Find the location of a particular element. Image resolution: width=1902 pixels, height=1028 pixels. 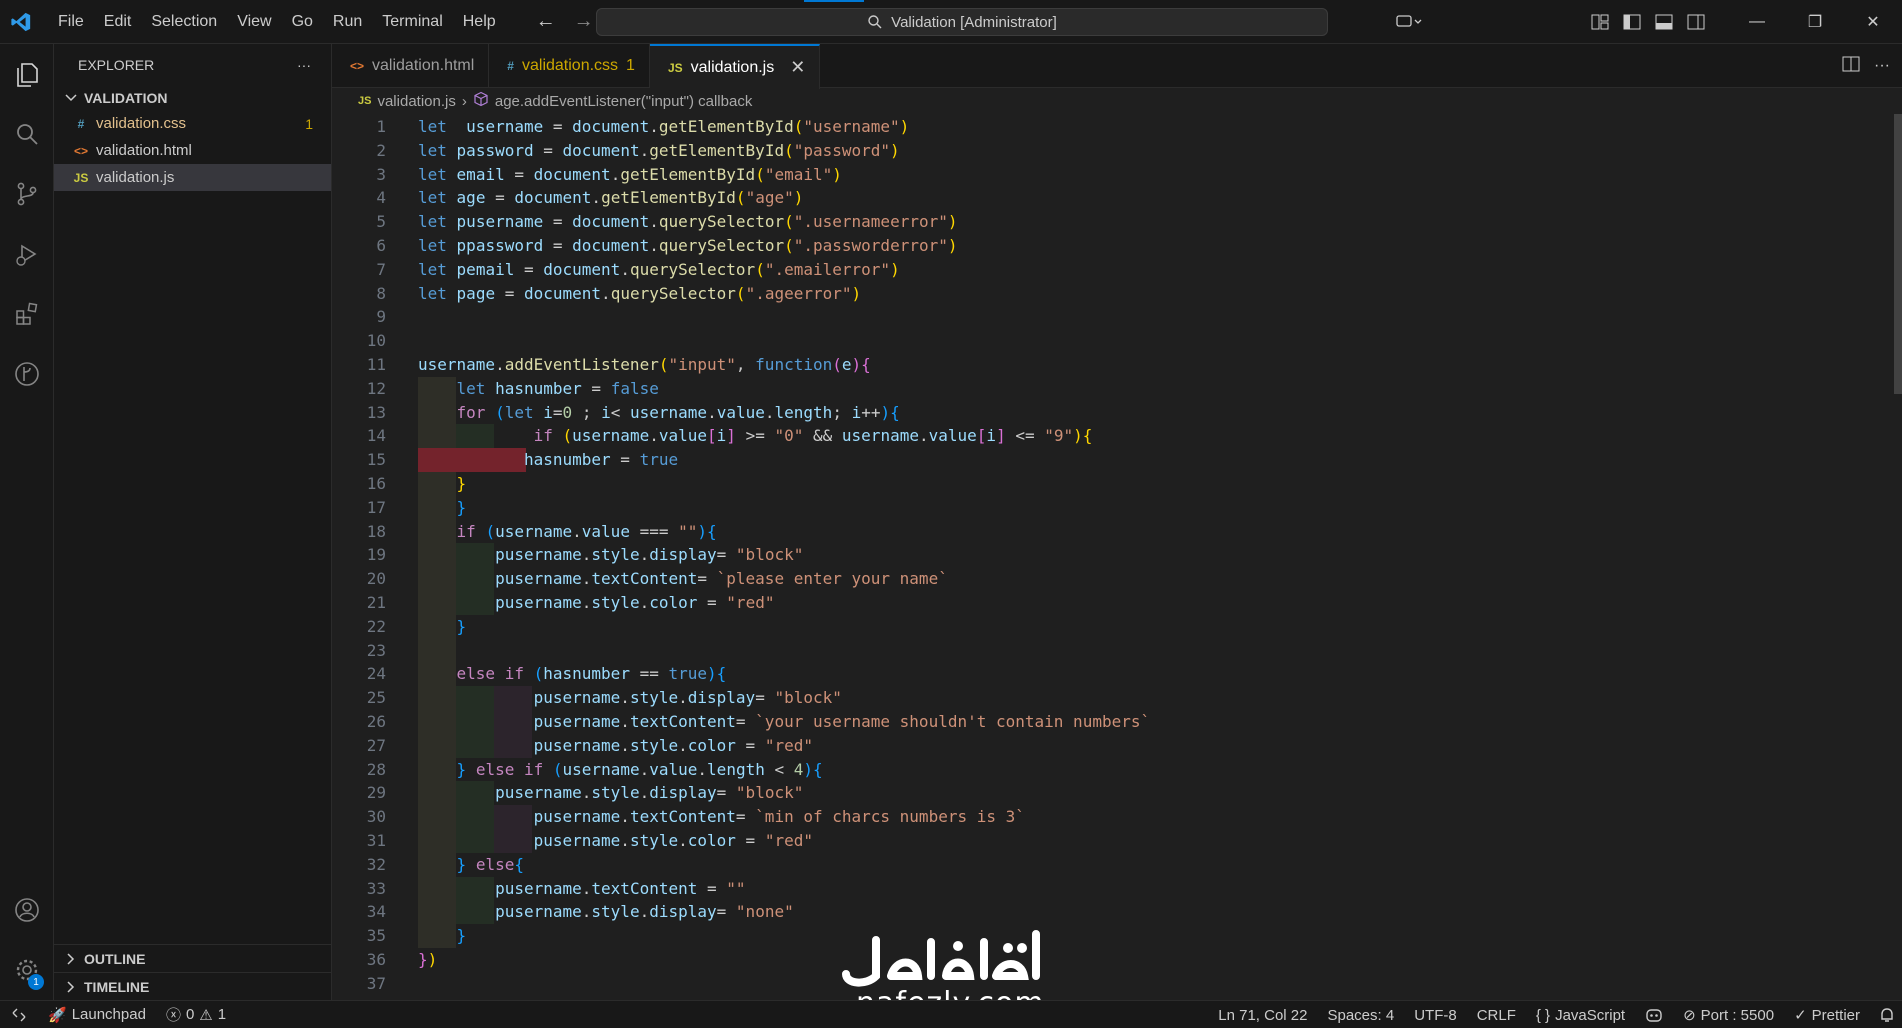

menu-file: File is located at coordinates (71, 22).